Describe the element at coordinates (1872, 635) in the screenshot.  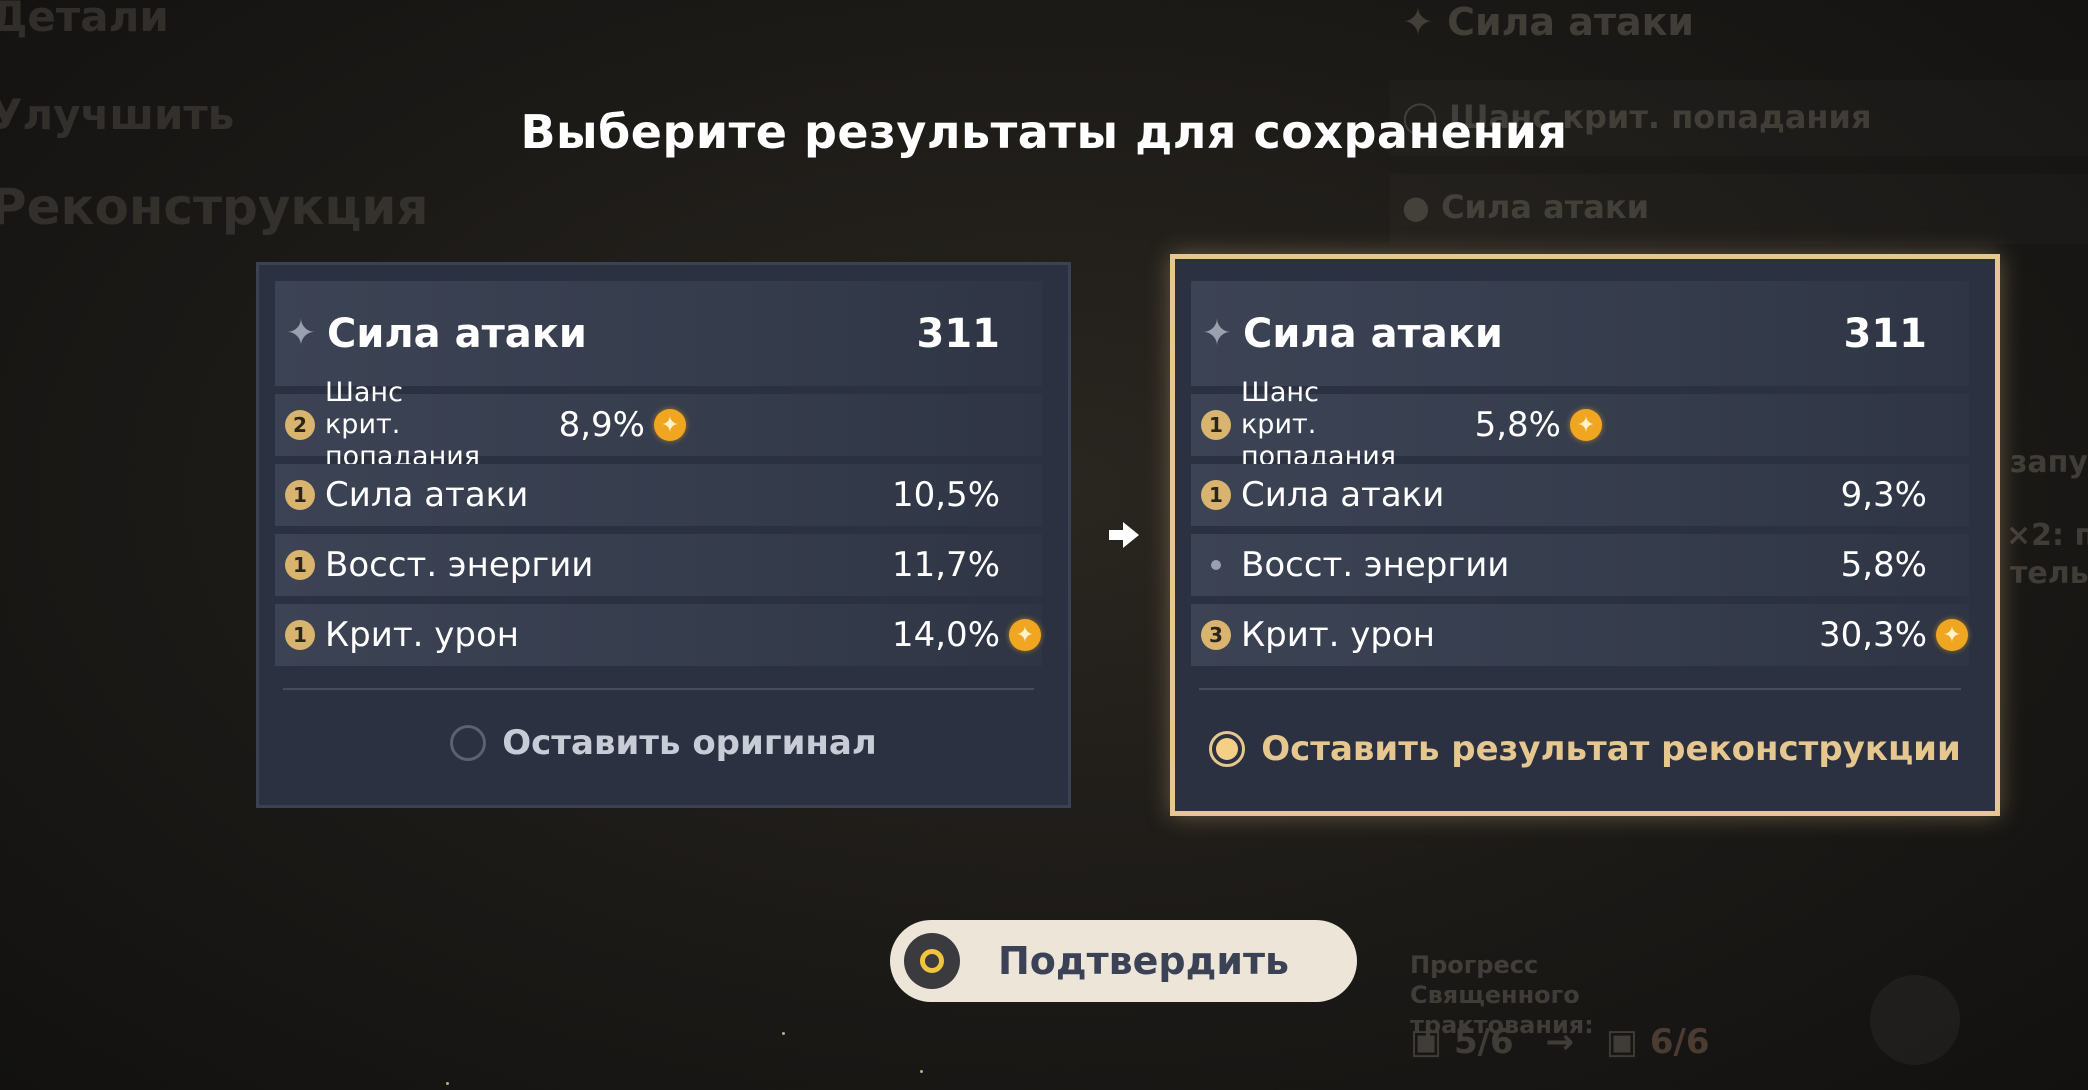
I see `substat-value: 30,3%` at that location.